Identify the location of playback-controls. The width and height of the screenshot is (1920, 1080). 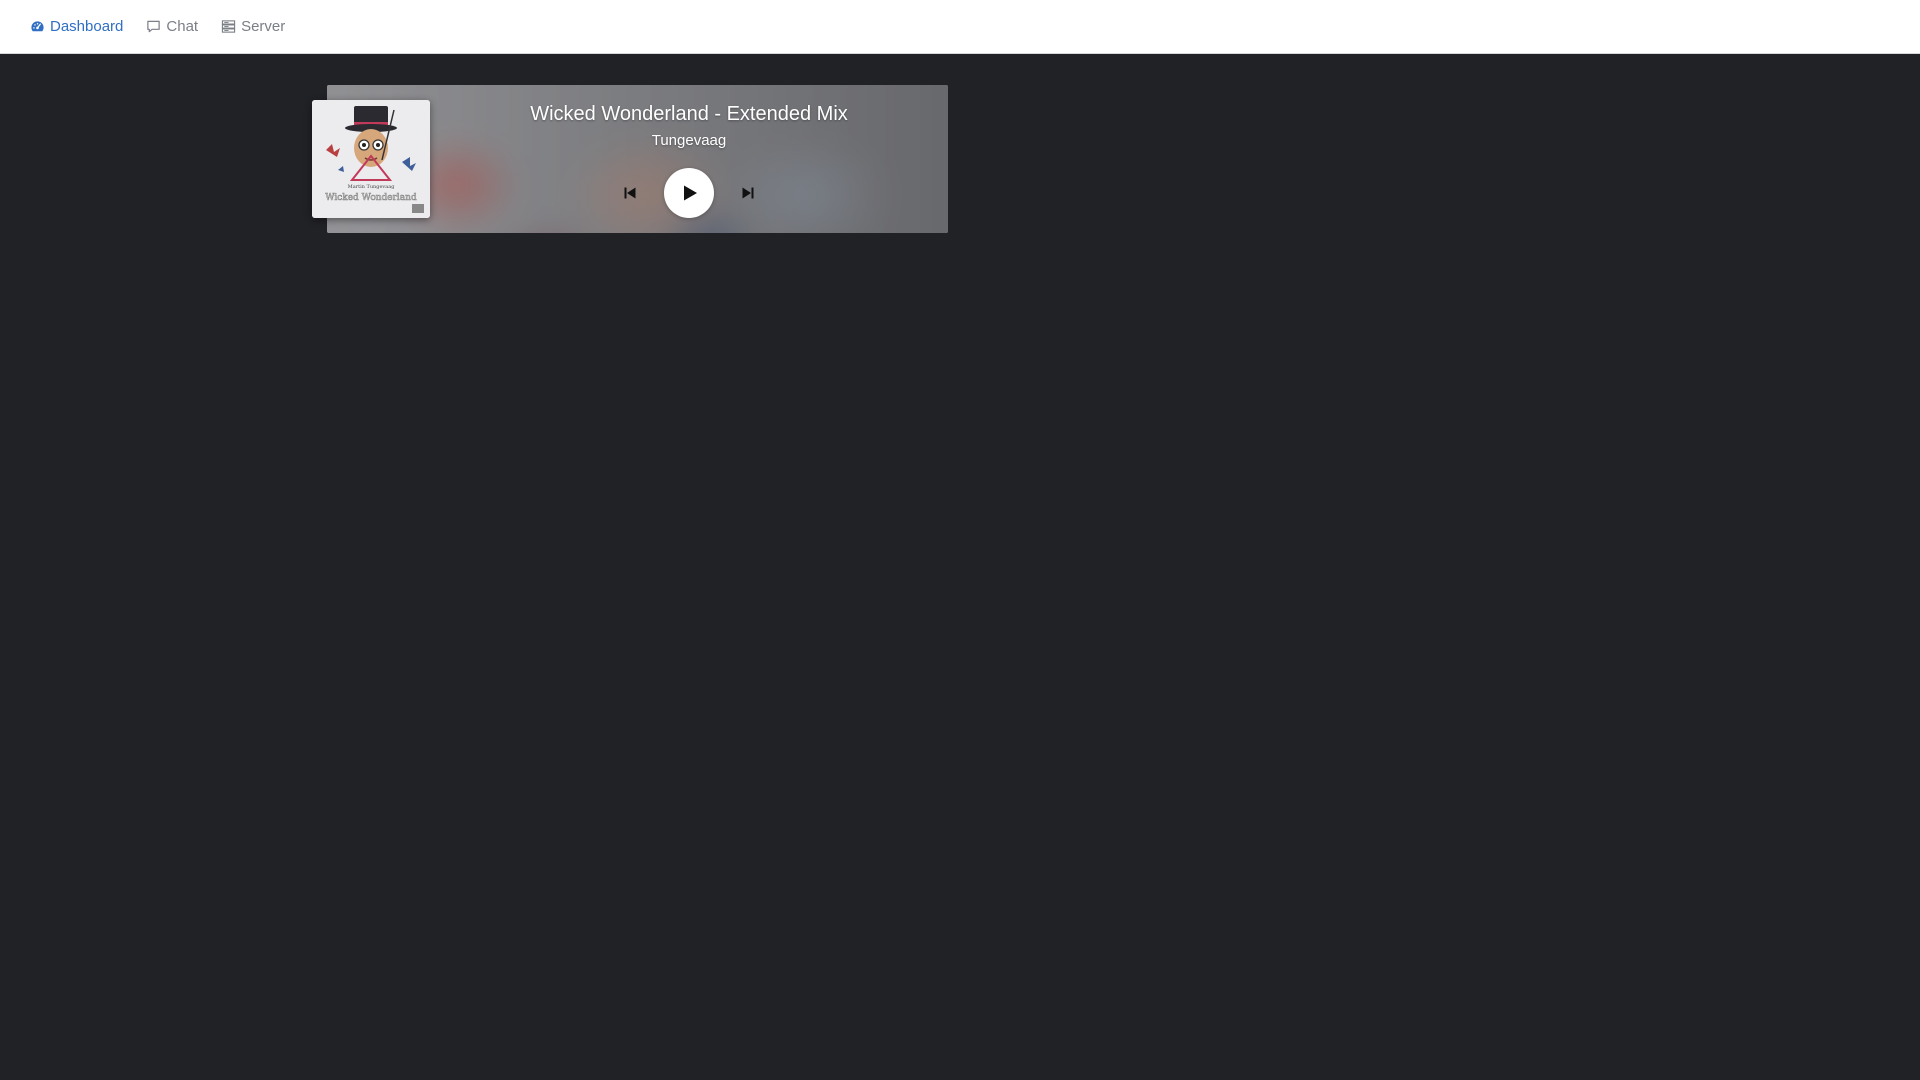
(689, 193).